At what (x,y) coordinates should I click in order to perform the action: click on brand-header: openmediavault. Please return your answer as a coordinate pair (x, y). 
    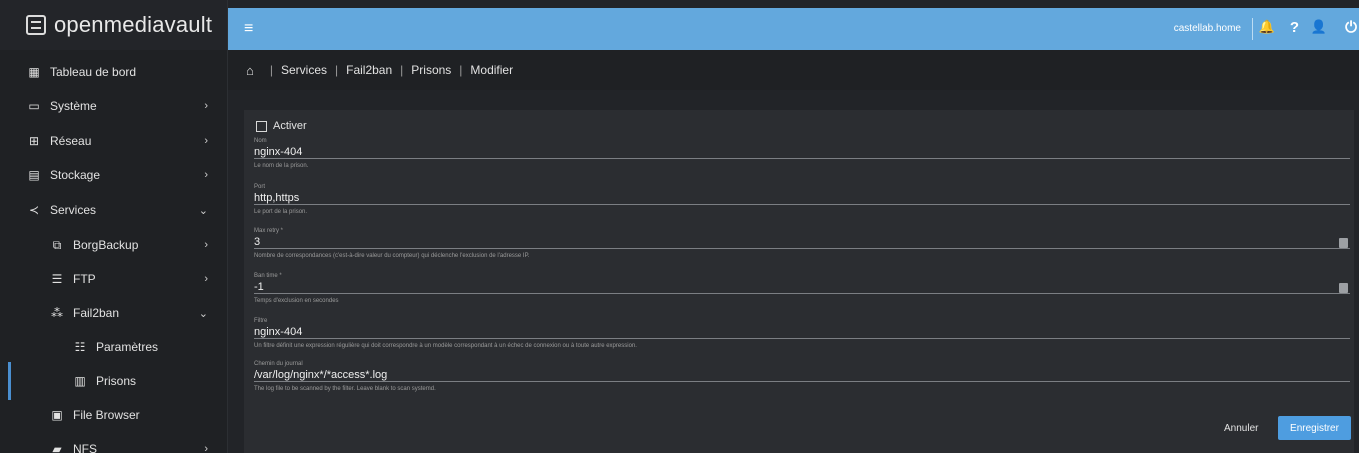
    Looking at the image, I should click on (113, 25).